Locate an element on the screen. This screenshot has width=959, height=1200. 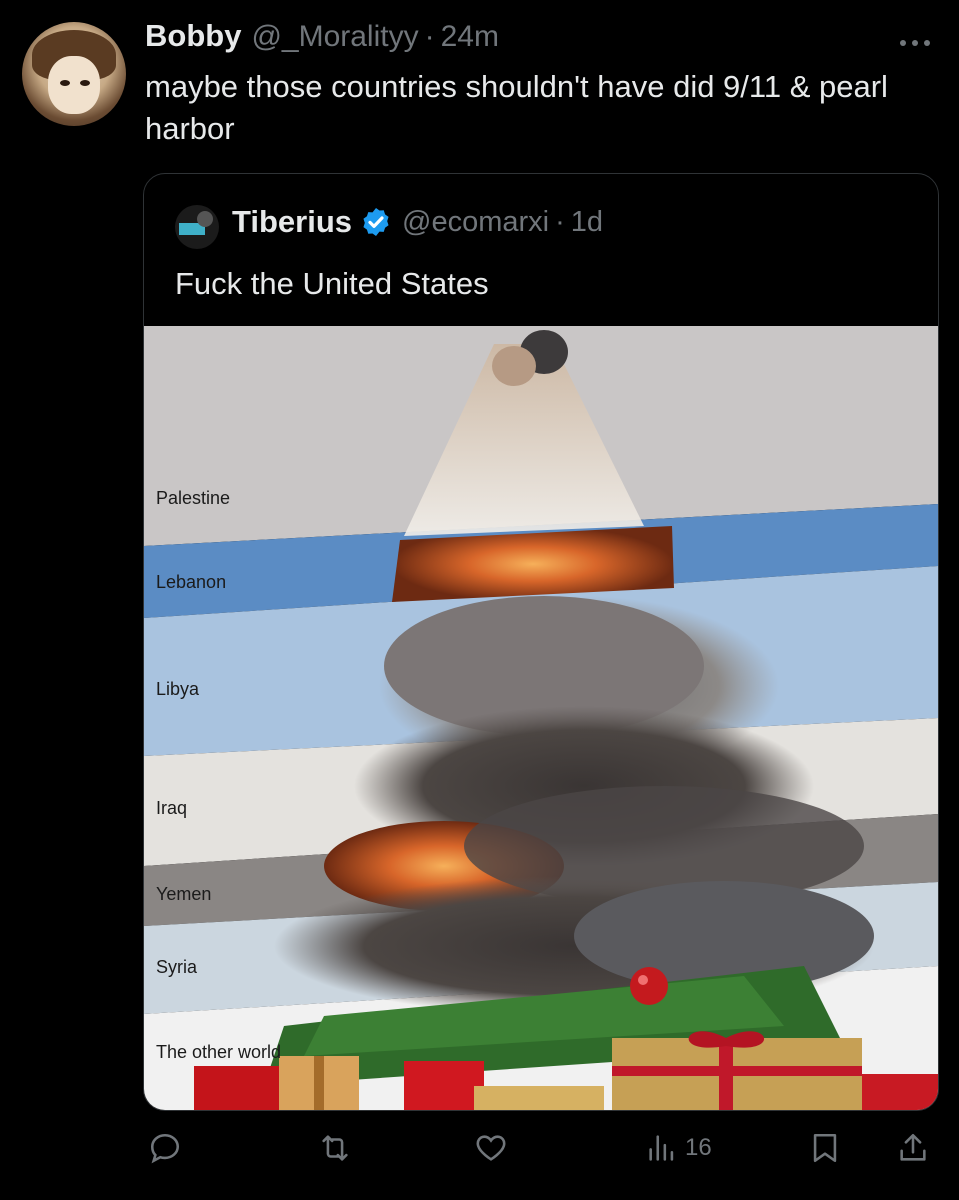
quoted-tweet-header: Tiberius @ecomarxi · 1d is located at coordinates (417, 222).